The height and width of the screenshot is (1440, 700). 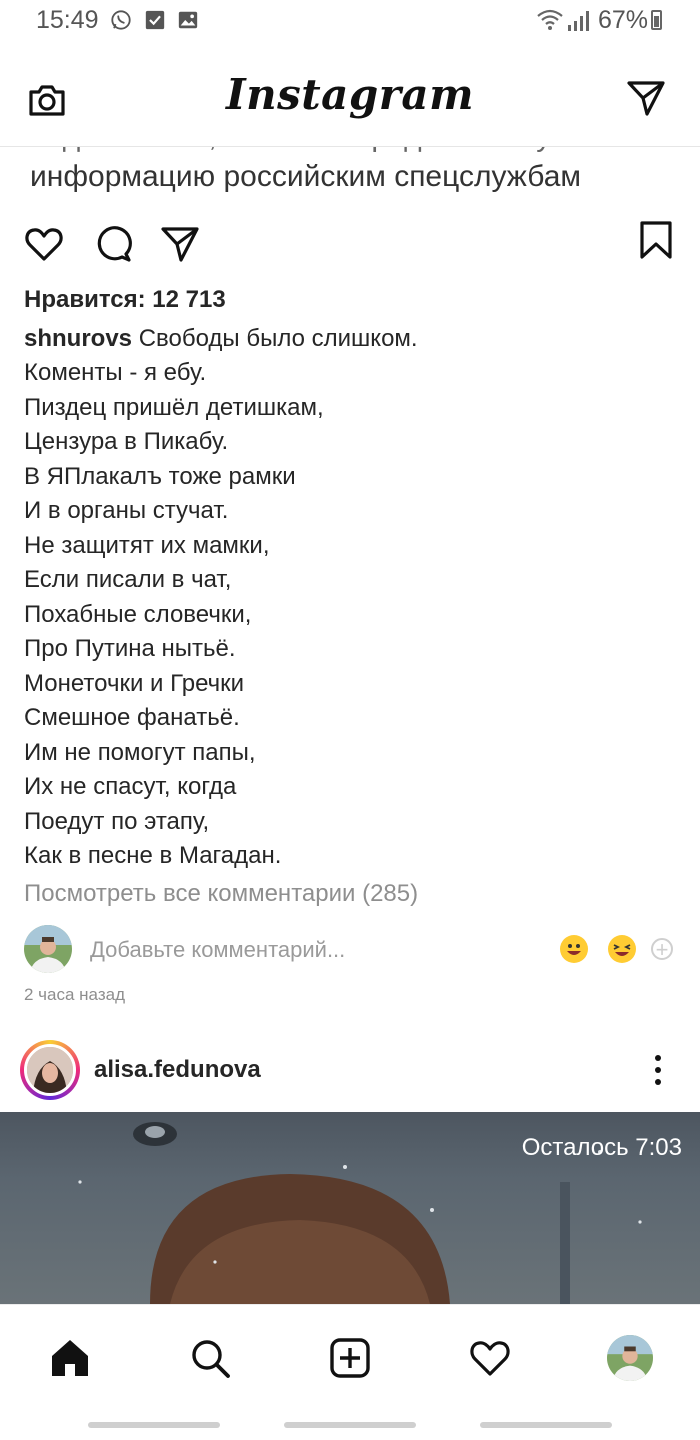 I want to click on home-icon, so click(x=70, y=1358).